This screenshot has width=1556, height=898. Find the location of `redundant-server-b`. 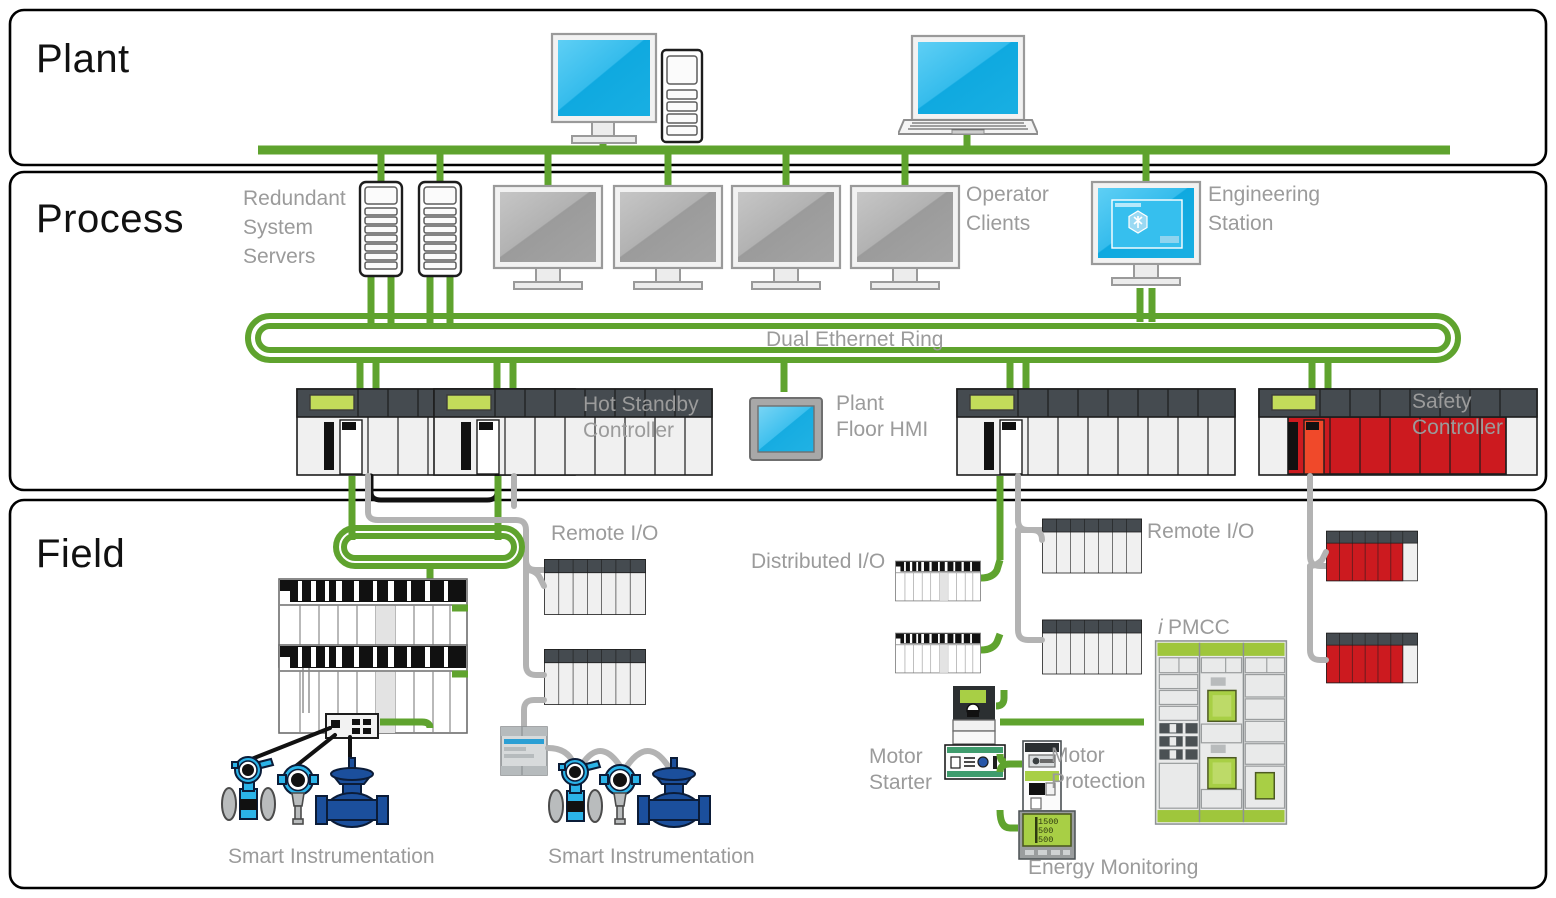

redundant-server-b is located at coordinates (440, 229).